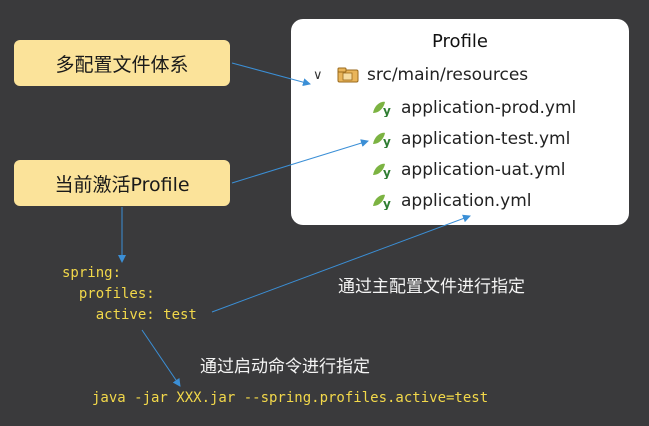 The width and height of the screenshot is (649, 426). Describe the element at coordinates (341, 263) in the screenshot. I see `arrow-yaml-to-application` at that location.